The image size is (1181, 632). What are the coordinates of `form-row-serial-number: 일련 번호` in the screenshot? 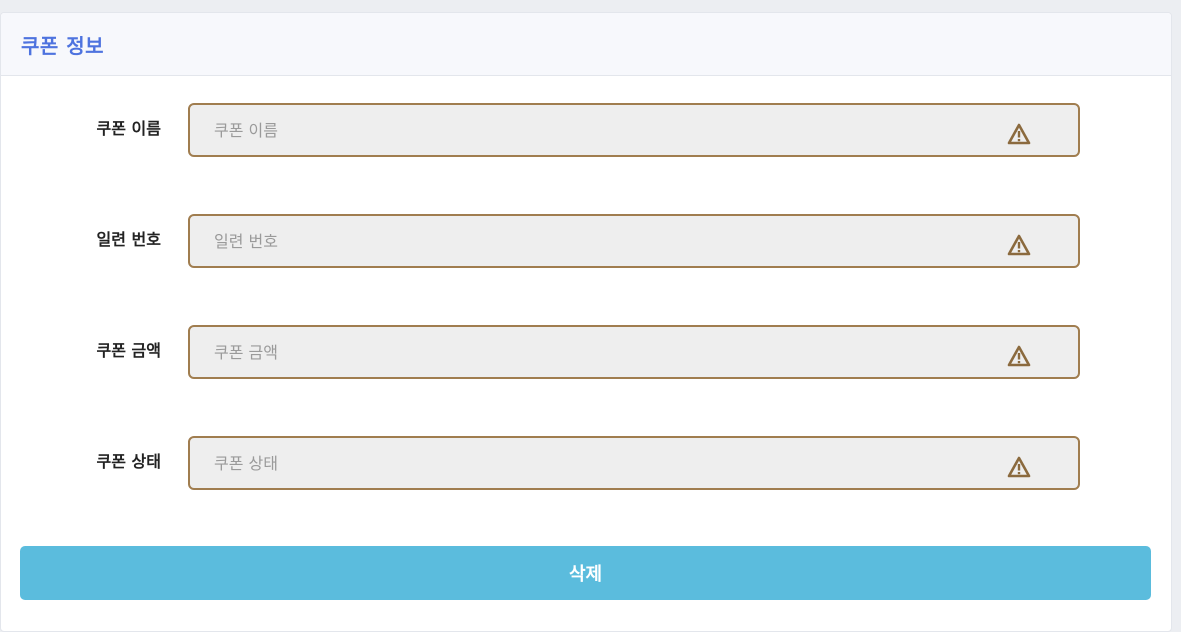 It's located at (587, 240).